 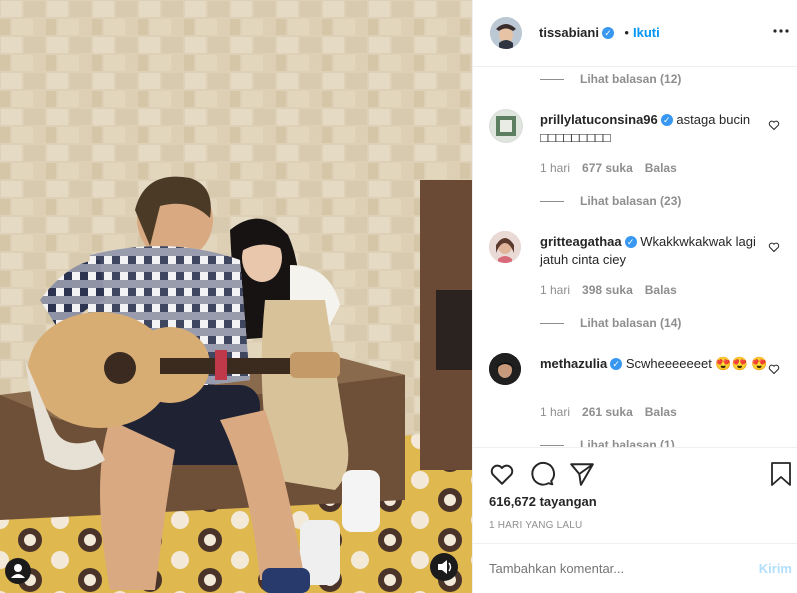 I want to click on bookmark-icon, so click(x=781, y=474).